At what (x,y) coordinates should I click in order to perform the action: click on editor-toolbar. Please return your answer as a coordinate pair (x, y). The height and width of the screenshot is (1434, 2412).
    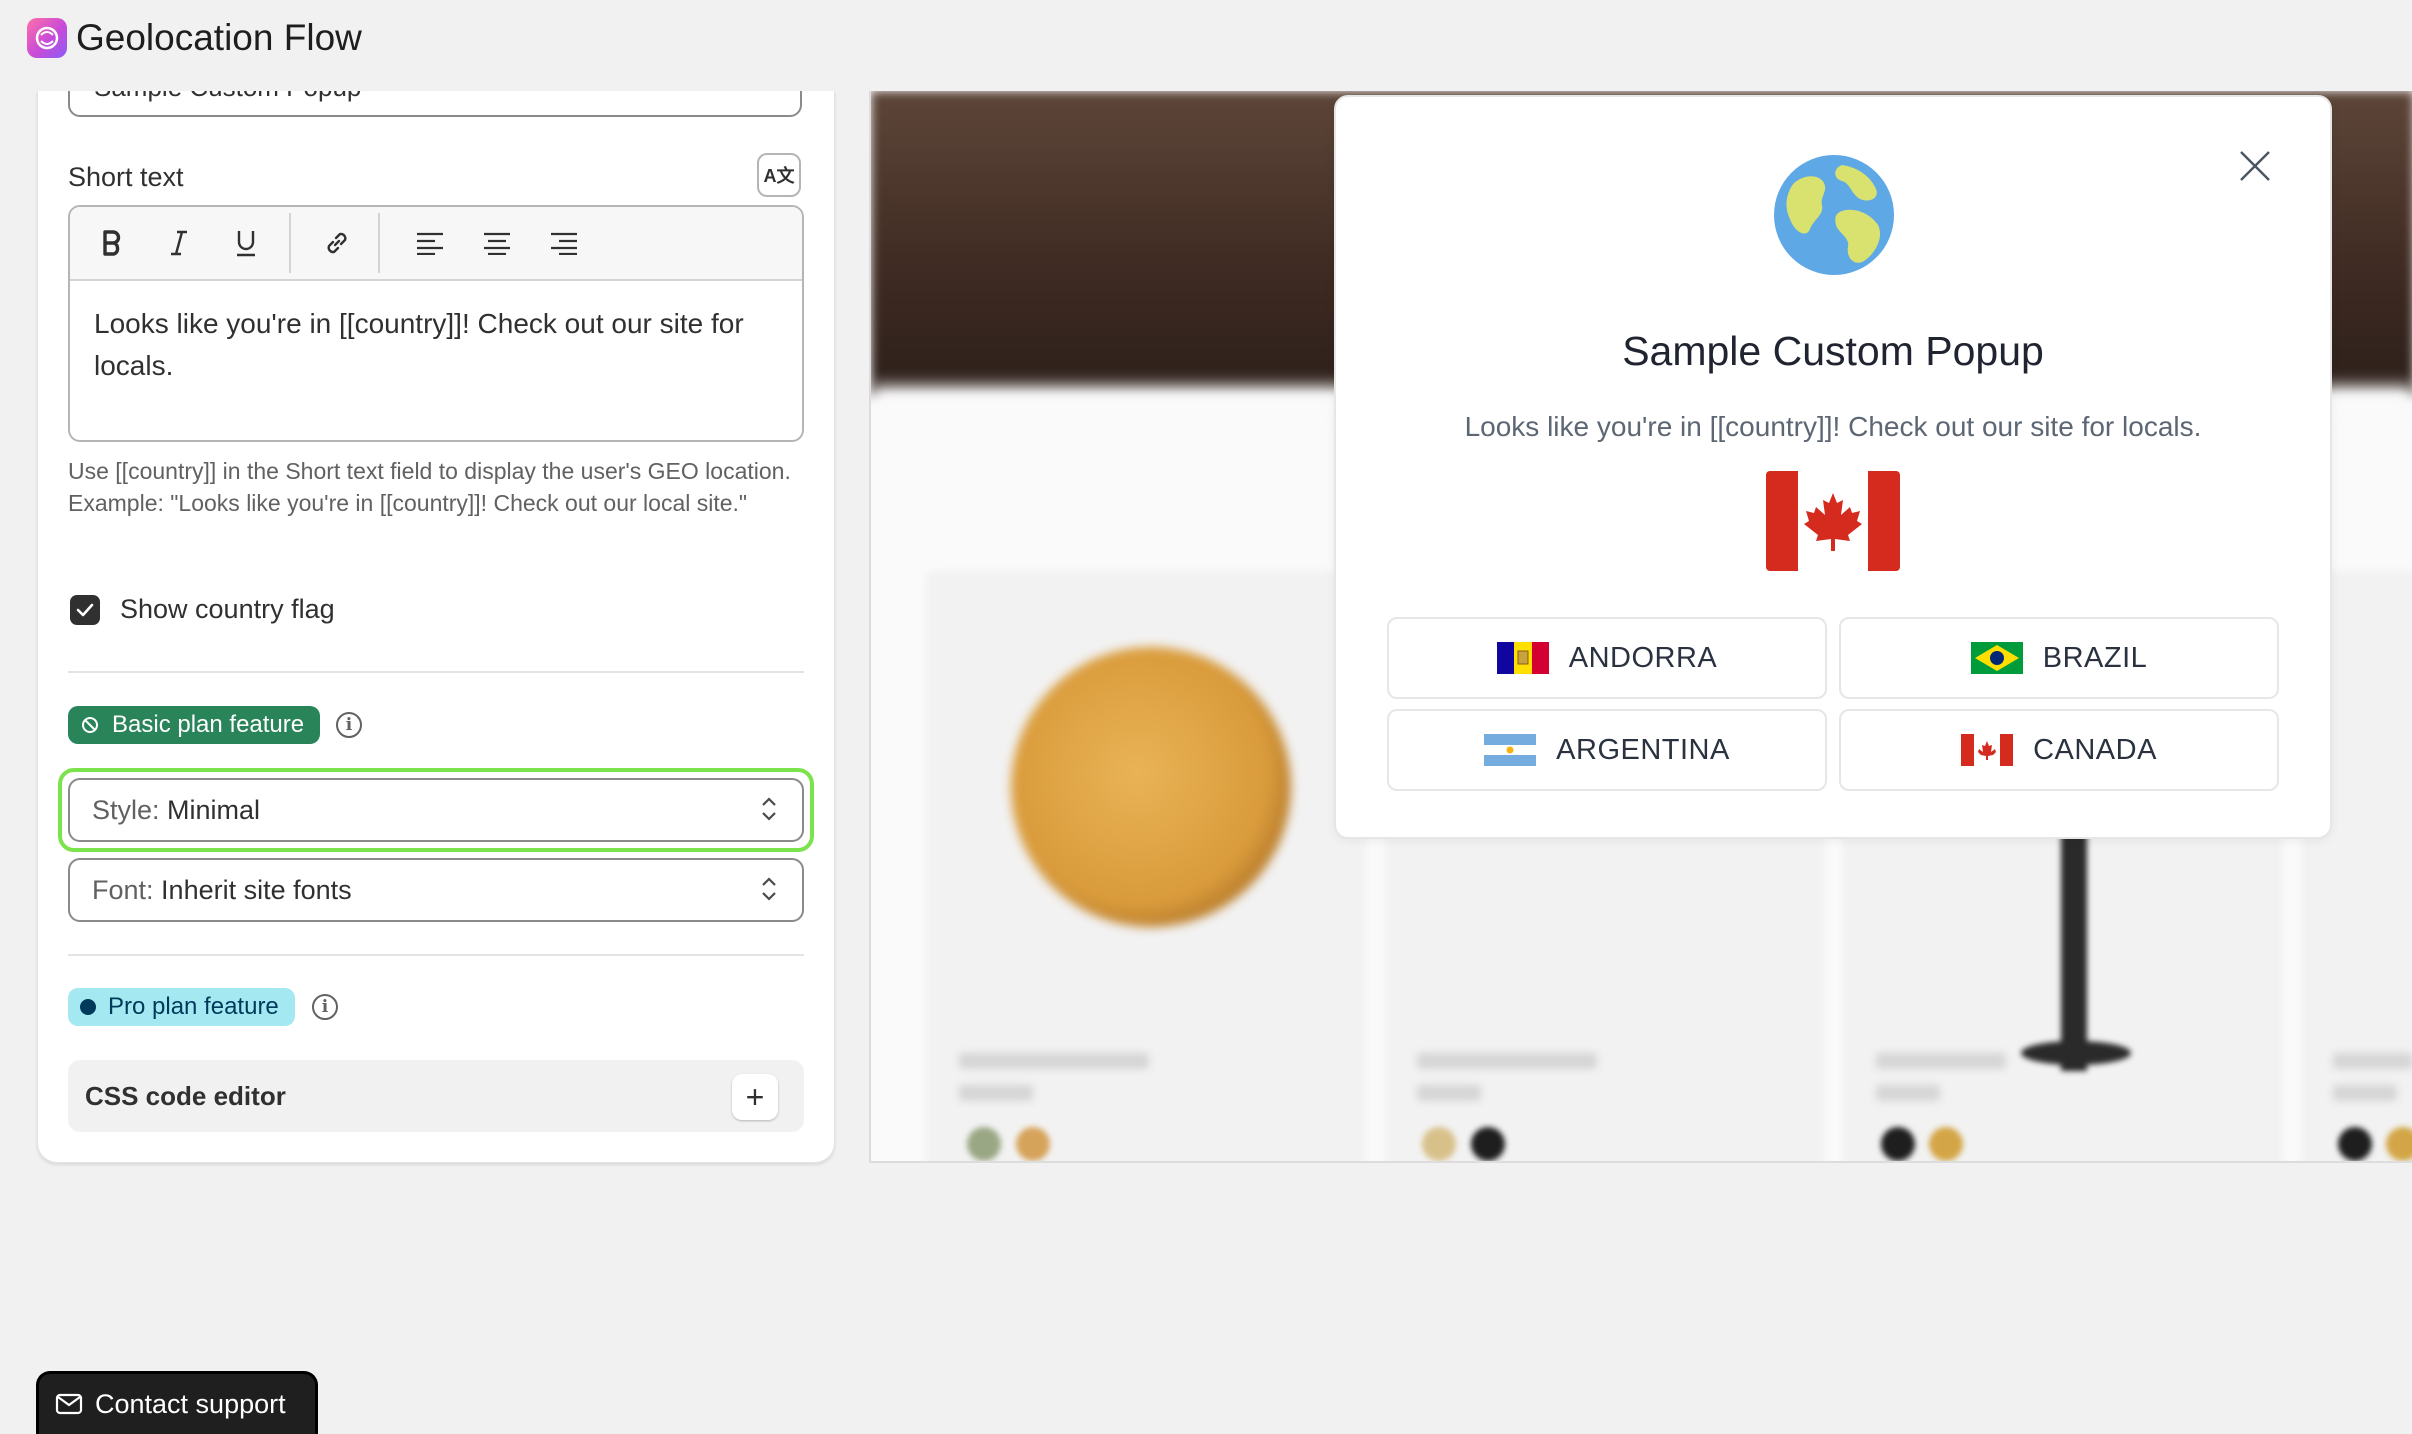
    Looking at the image, I should click on (436, 244).